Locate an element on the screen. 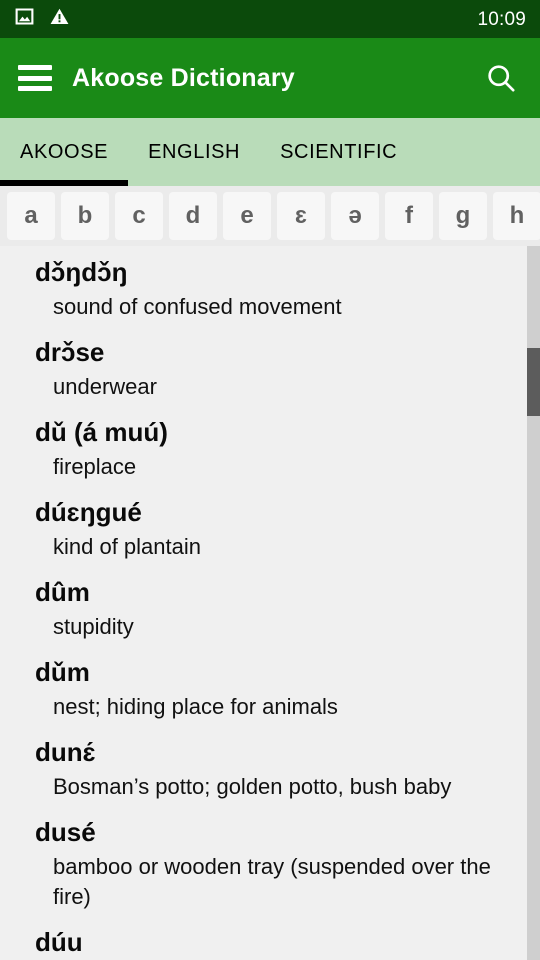 The height and width of the screenshot is (960, 540). entry-headword: dǔm is located at coordinates (62, 672).